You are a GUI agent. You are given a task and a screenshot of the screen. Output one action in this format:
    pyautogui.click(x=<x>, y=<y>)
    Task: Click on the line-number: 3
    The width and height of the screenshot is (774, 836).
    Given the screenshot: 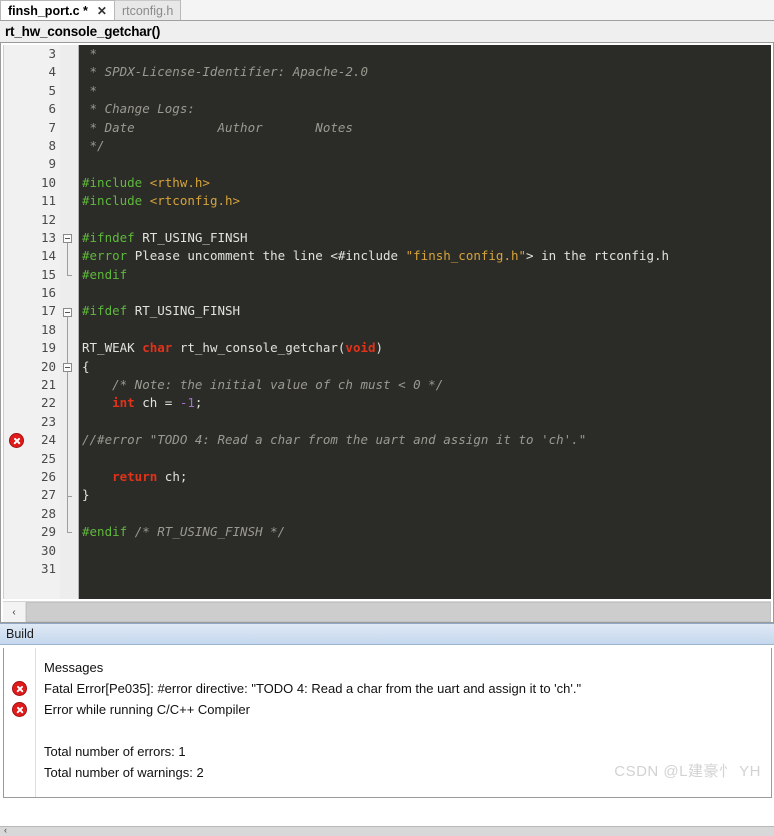 What is the action you would take?
    pyautogui.click(x=52, y=53)
    